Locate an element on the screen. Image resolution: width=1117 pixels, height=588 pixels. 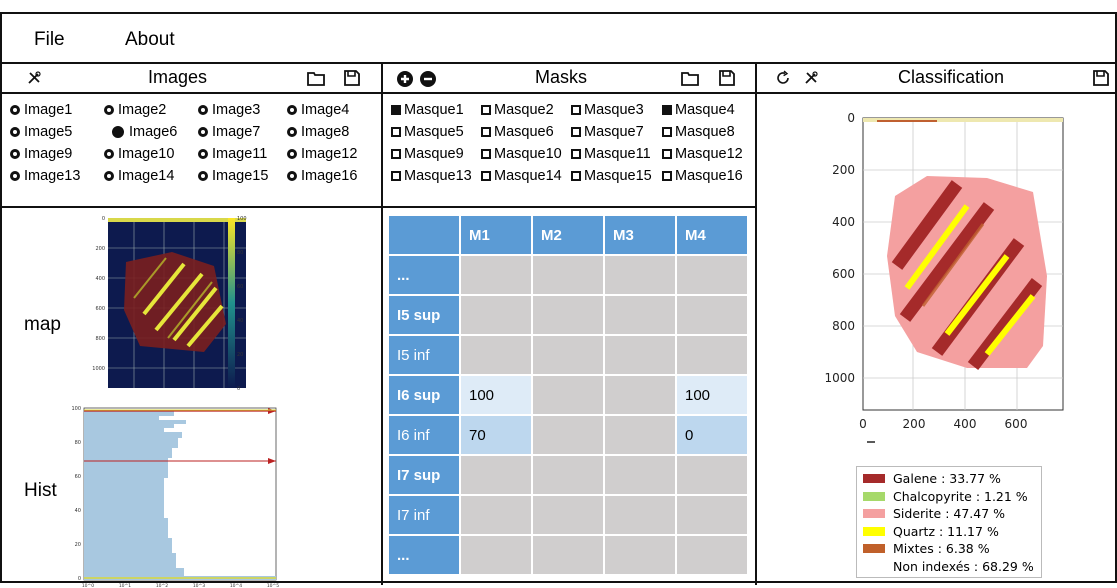
image-radio-13: Image13 is located at coordinates (45, 176).